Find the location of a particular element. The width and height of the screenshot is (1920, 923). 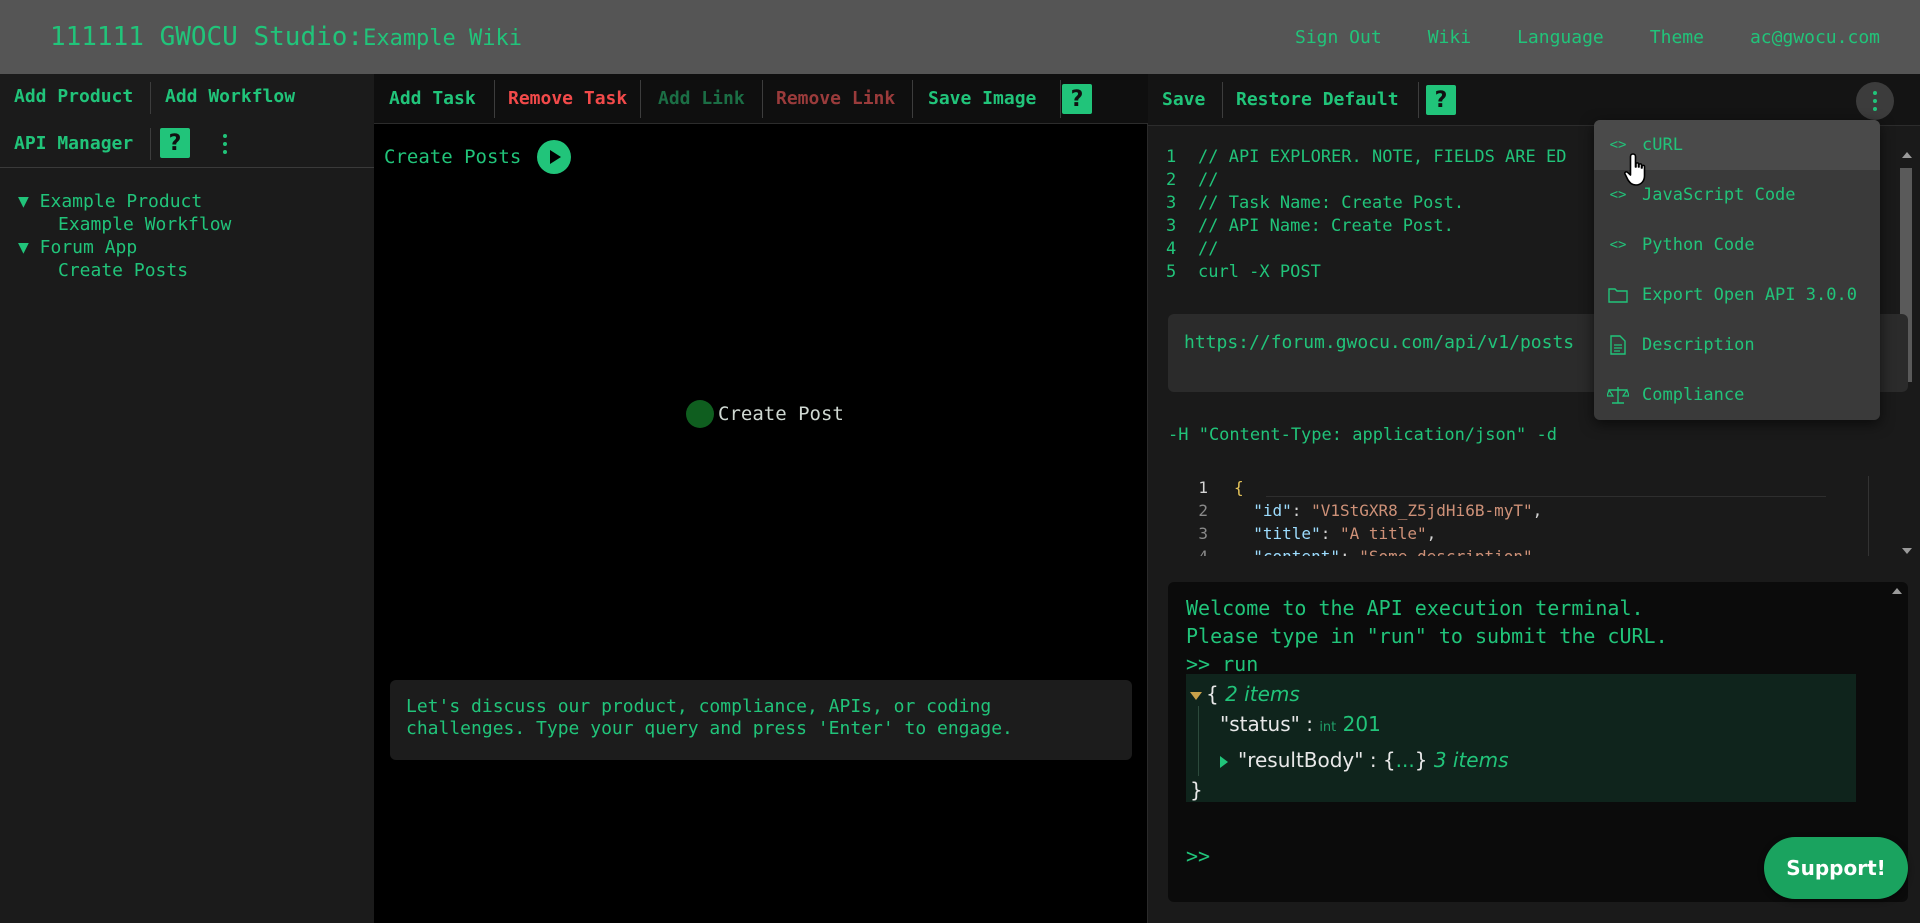

menu-item-python-code: <> Python Code is located at coordinates (1737, 245).